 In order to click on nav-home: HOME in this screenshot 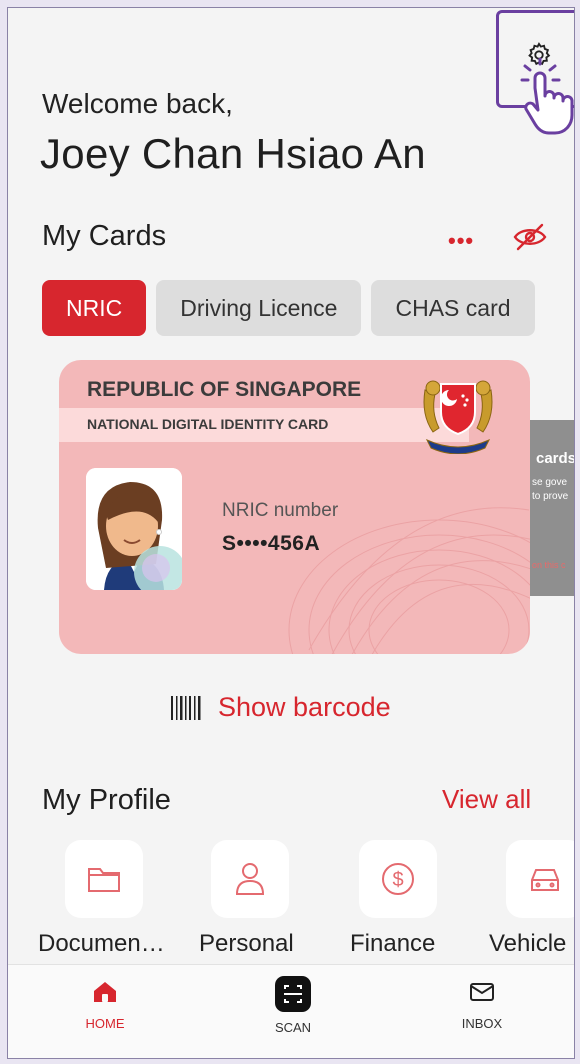, I will do `click(105, 1005)`.